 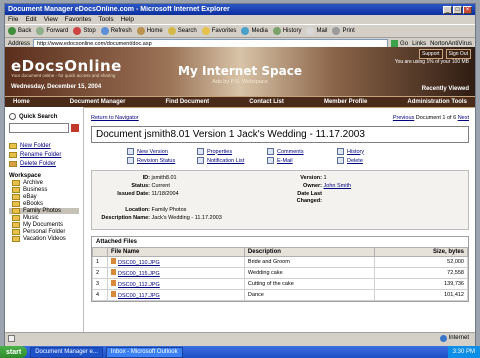 I want to click on refresh-button: Refresh, so click(x=116, y=31).